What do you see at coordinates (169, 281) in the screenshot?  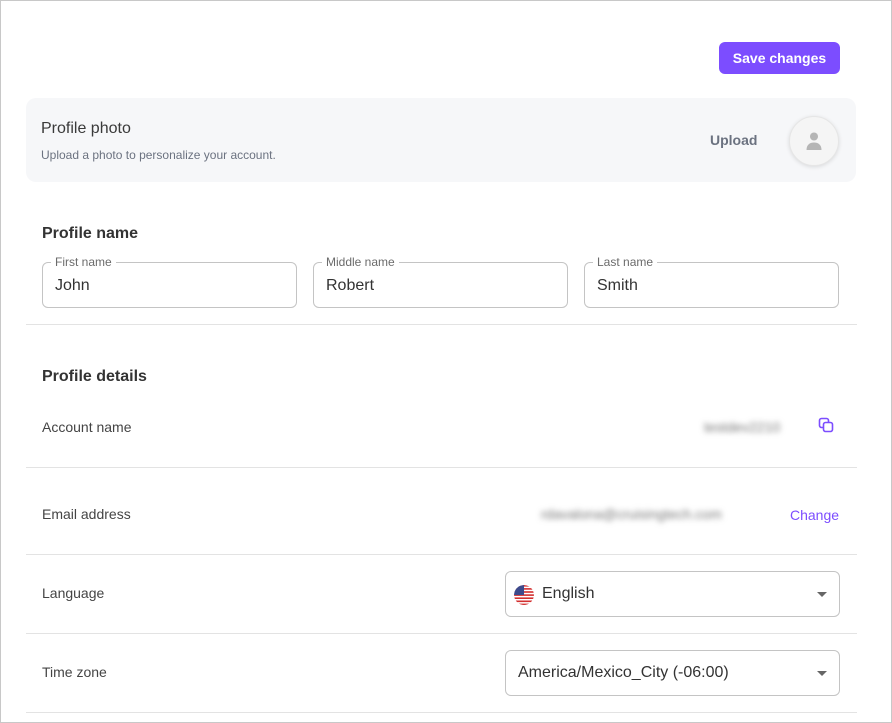 I see `first-name-field: First name John` at bounding box center [169, 281].